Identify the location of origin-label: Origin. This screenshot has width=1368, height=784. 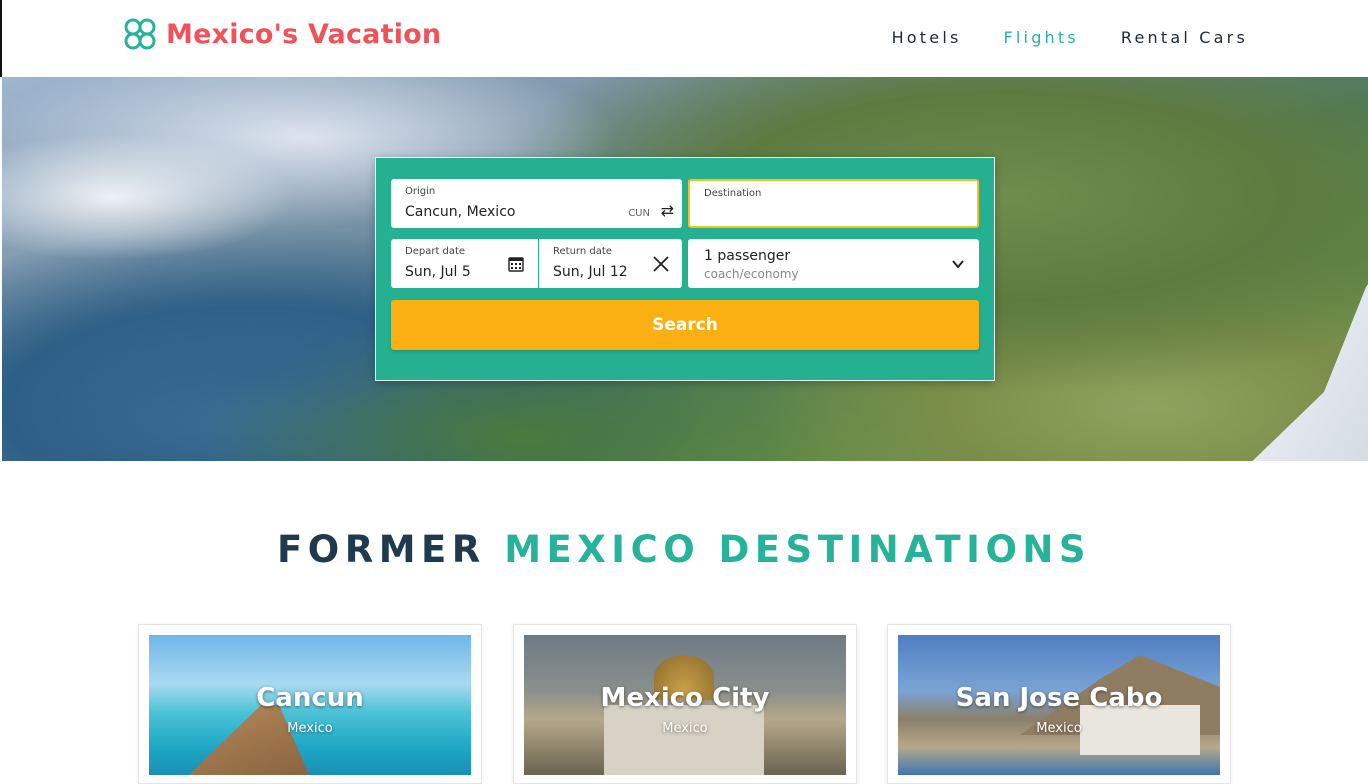
(420, 191).